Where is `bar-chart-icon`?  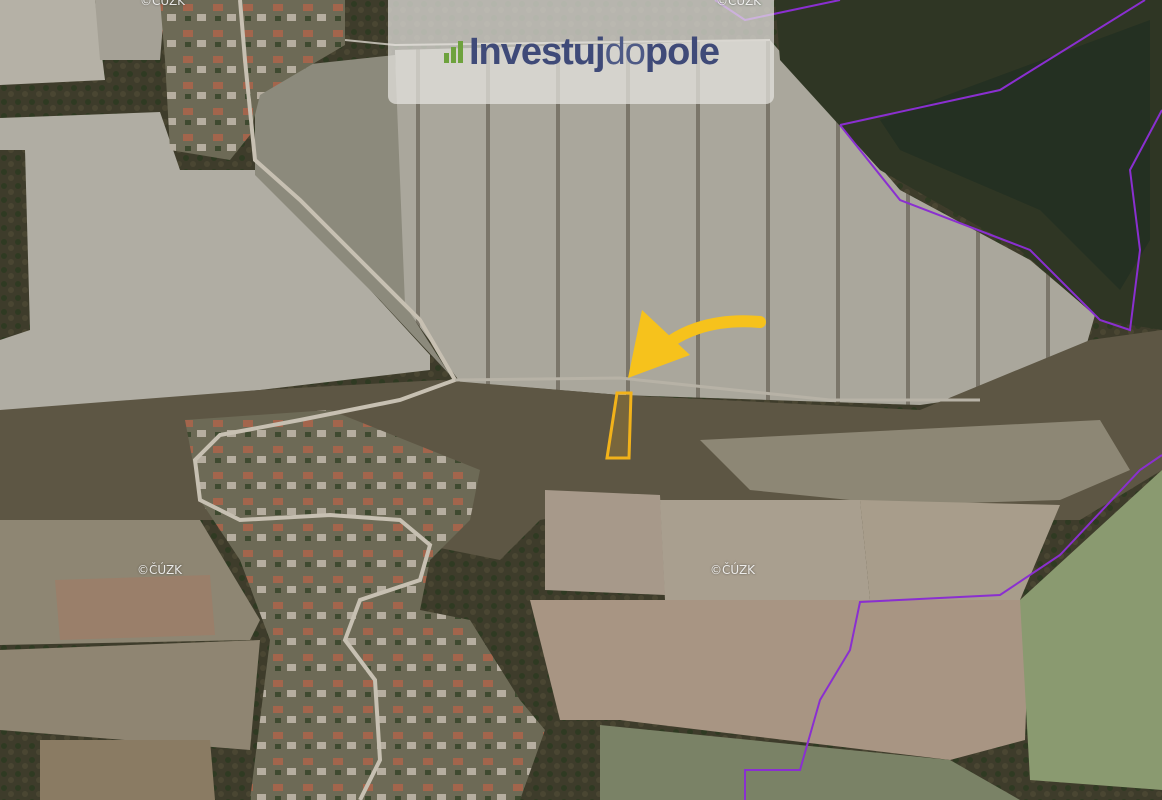 bar-chart-icon is located at coordinates (453, 52).